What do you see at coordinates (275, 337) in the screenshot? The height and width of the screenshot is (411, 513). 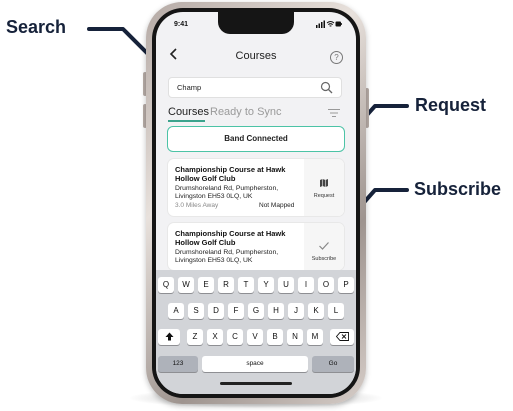 I see `key-b: B` at bounding box center [275, 337].